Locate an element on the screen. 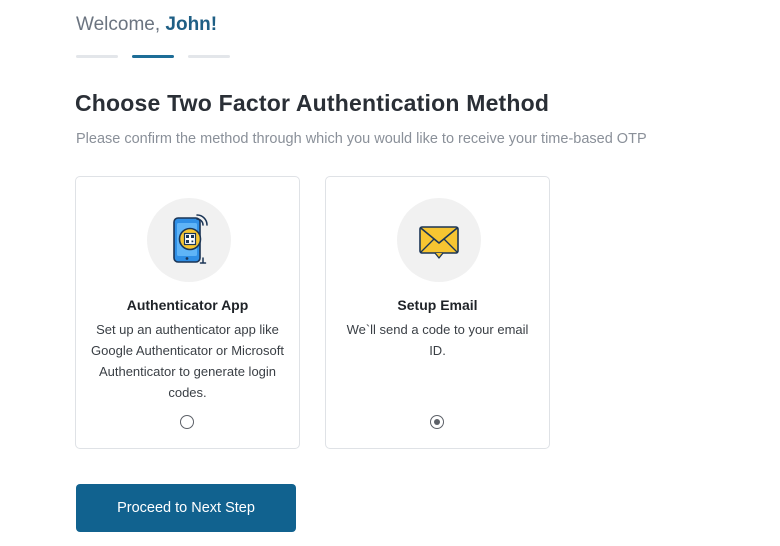  progress-stepper is located at coordinates (153, 56).